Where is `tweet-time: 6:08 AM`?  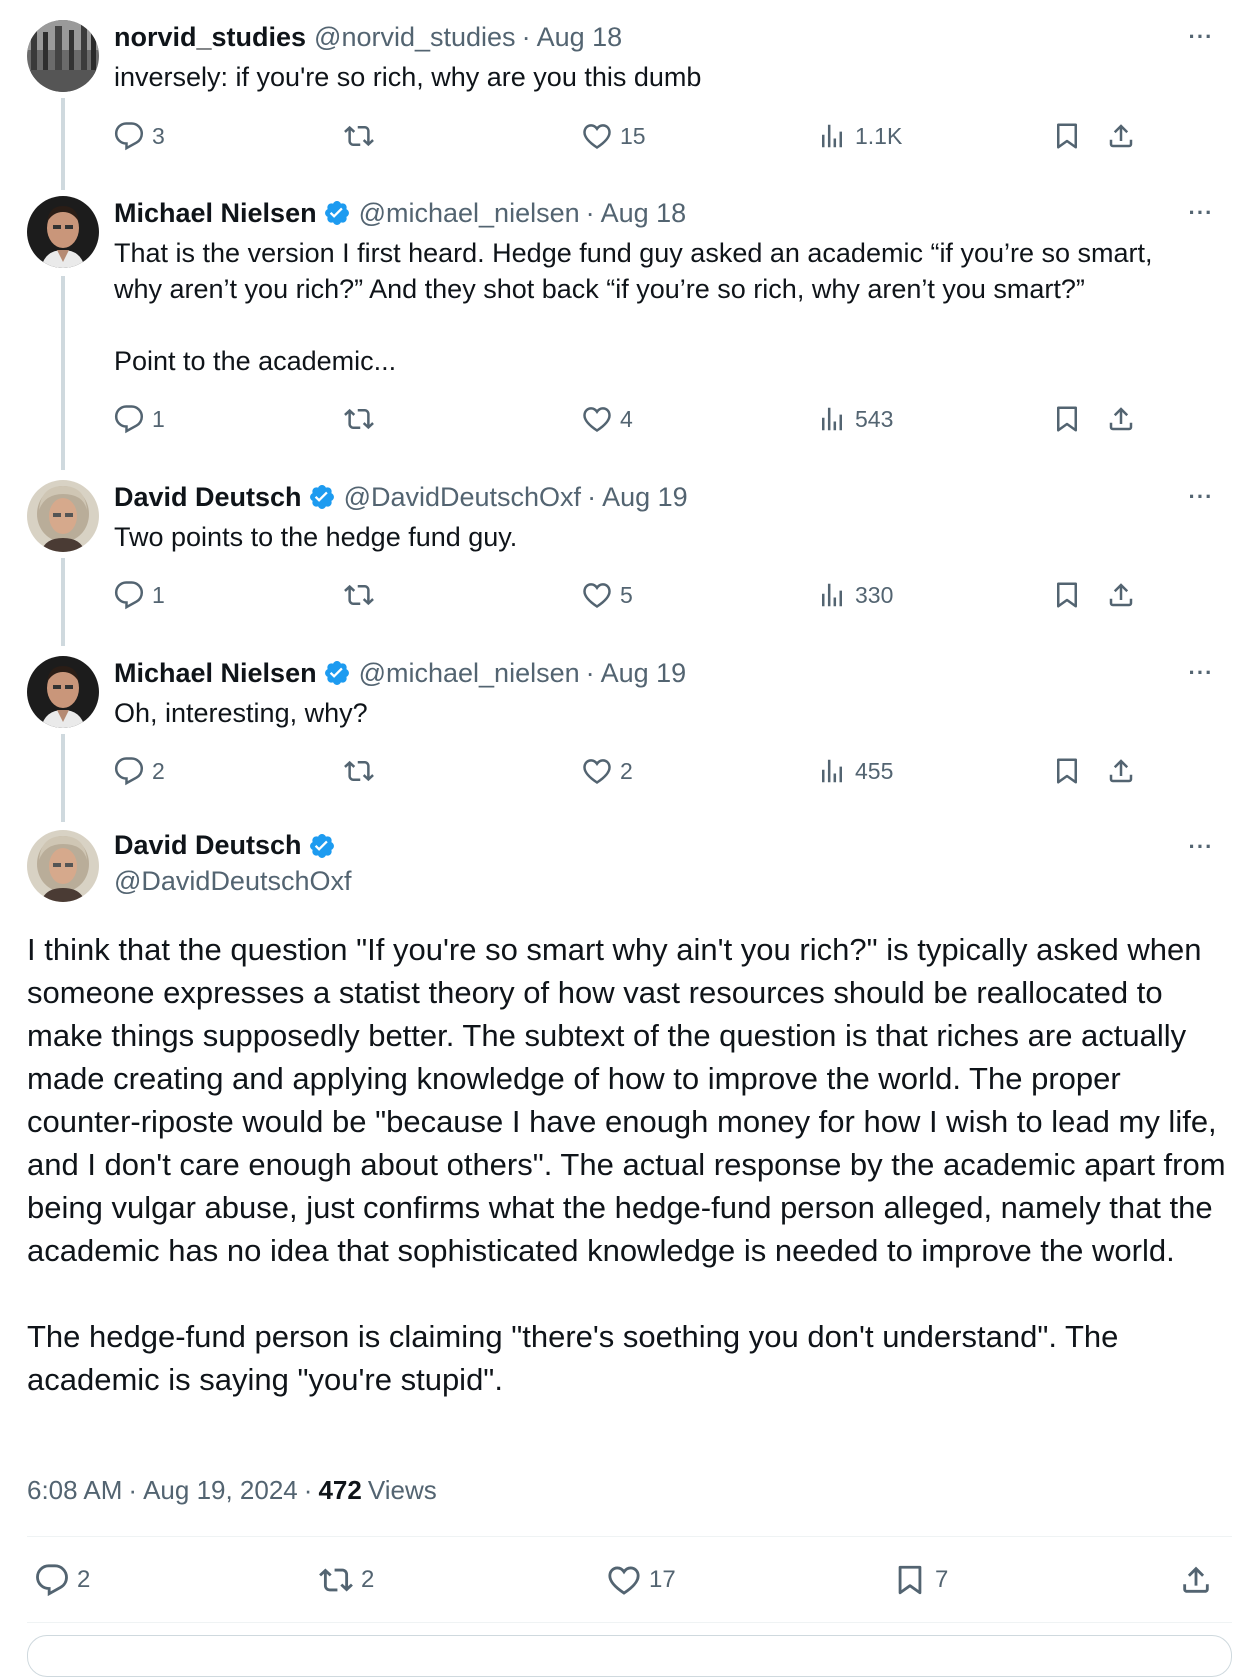 tweet-time: 6:08 AM is located at coordinates (74, 1490).